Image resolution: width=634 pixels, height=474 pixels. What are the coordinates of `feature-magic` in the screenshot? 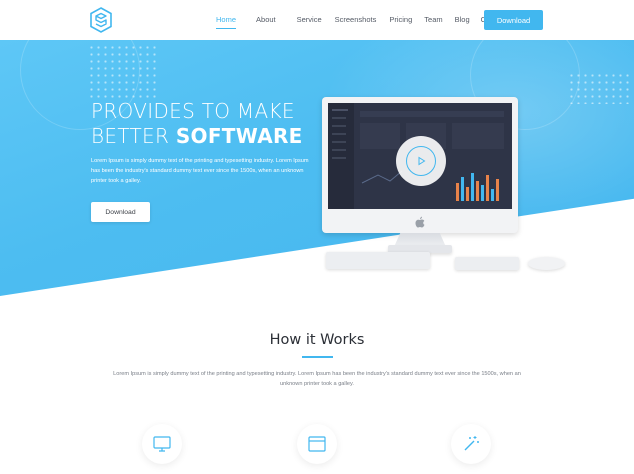 It's located at (471, 444).